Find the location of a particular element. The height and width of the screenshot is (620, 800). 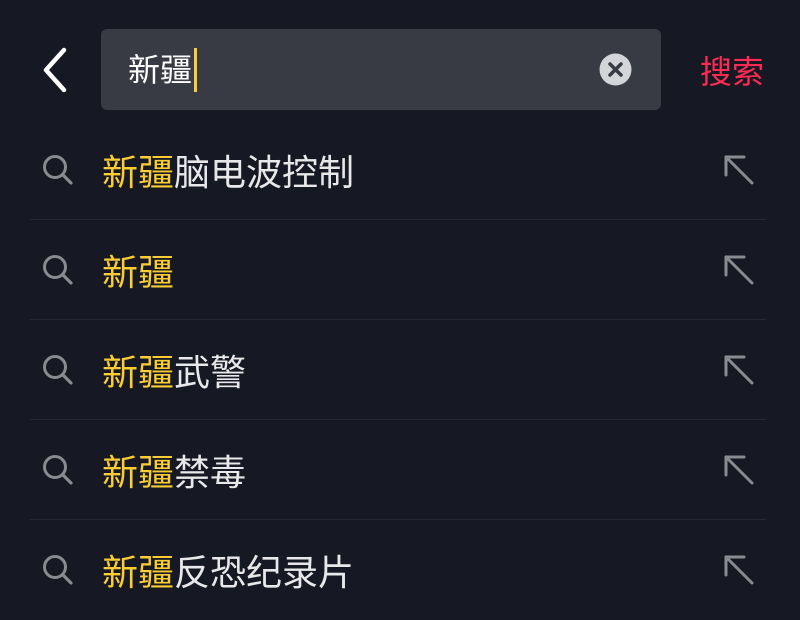

suggestion-label: 新疆 禁毒 is located at coordinates (174, 470).